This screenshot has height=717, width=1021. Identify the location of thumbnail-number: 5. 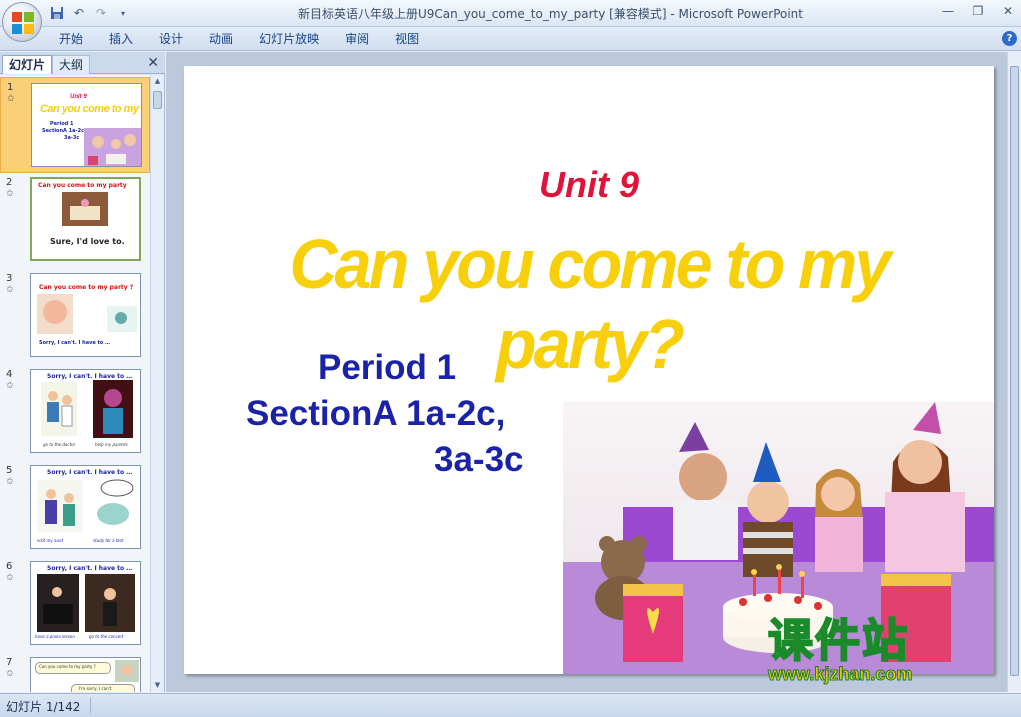
(9, 470).